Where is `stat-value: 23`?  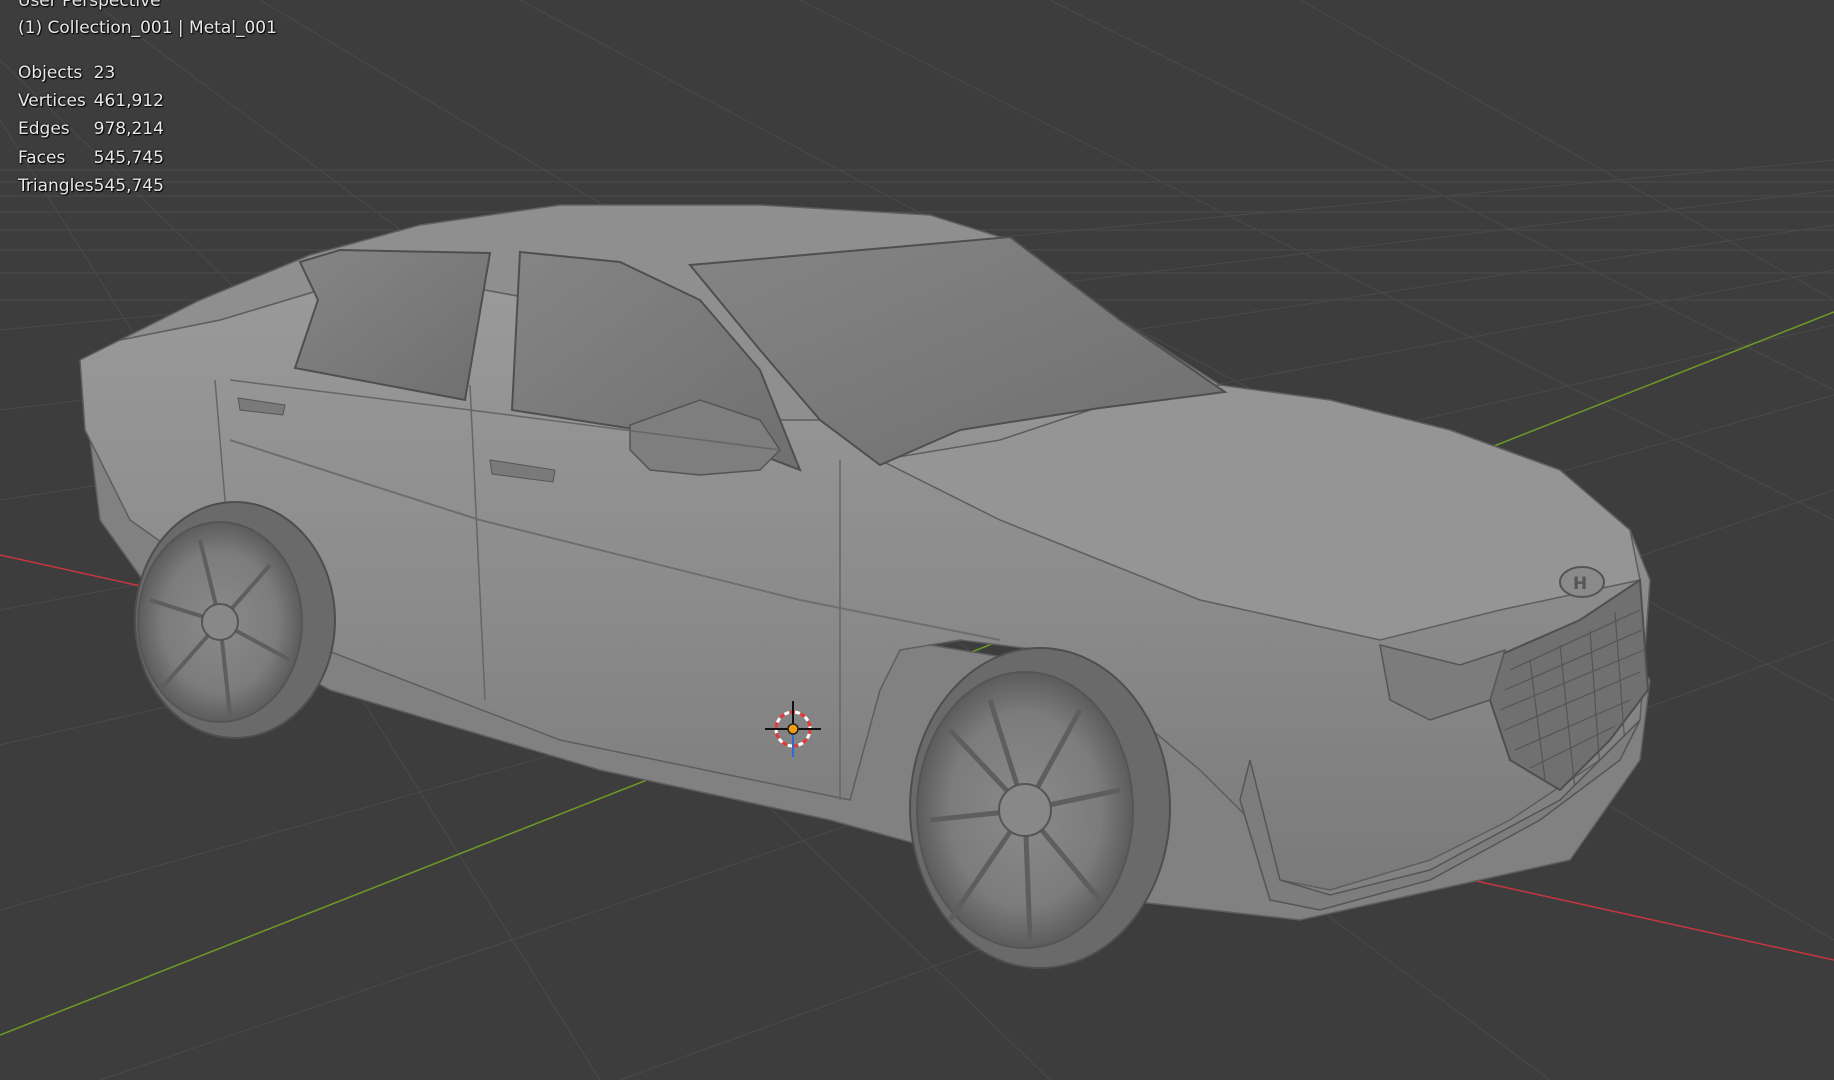 stat-value: 23 is located at coordinates (104, 73).